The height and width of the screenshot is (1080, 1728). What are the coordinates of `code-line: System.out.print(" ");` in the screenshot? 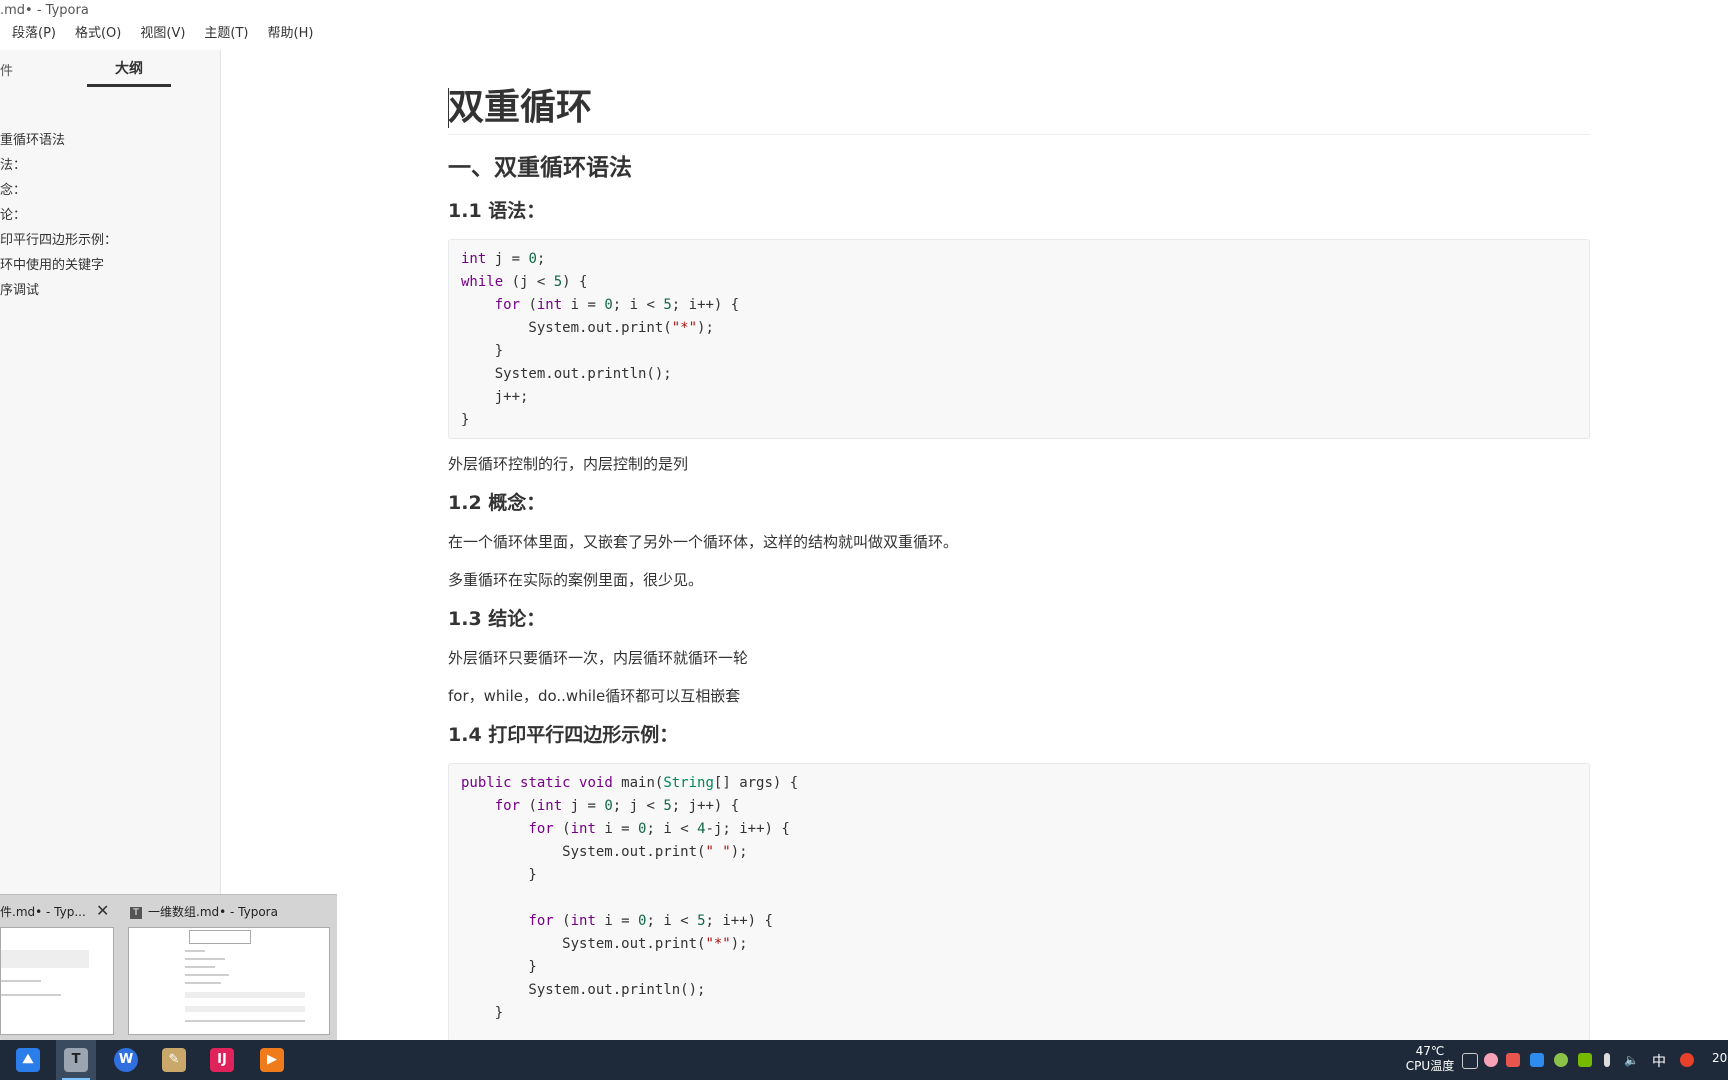 It's located at (604, 852).